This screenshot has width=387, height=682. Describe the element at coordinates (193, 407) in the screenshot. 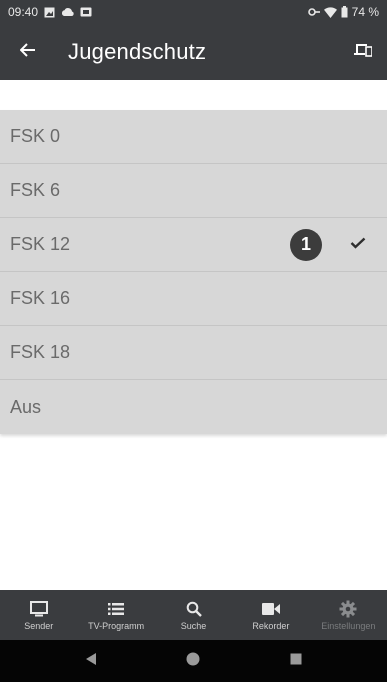

I see `option-aus: Aus` at that location.